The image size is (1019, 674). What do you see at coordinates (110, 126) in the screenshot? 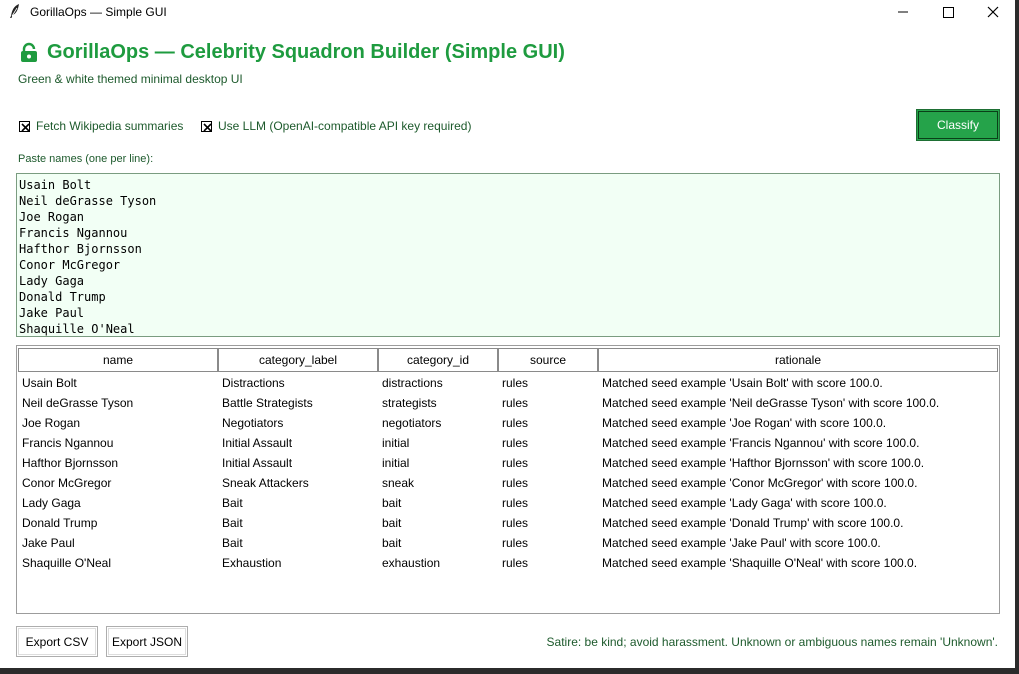
I see `fetch-wikipedia-label: Fetch Wikipedia summaries` at bounding box center [110, 126].